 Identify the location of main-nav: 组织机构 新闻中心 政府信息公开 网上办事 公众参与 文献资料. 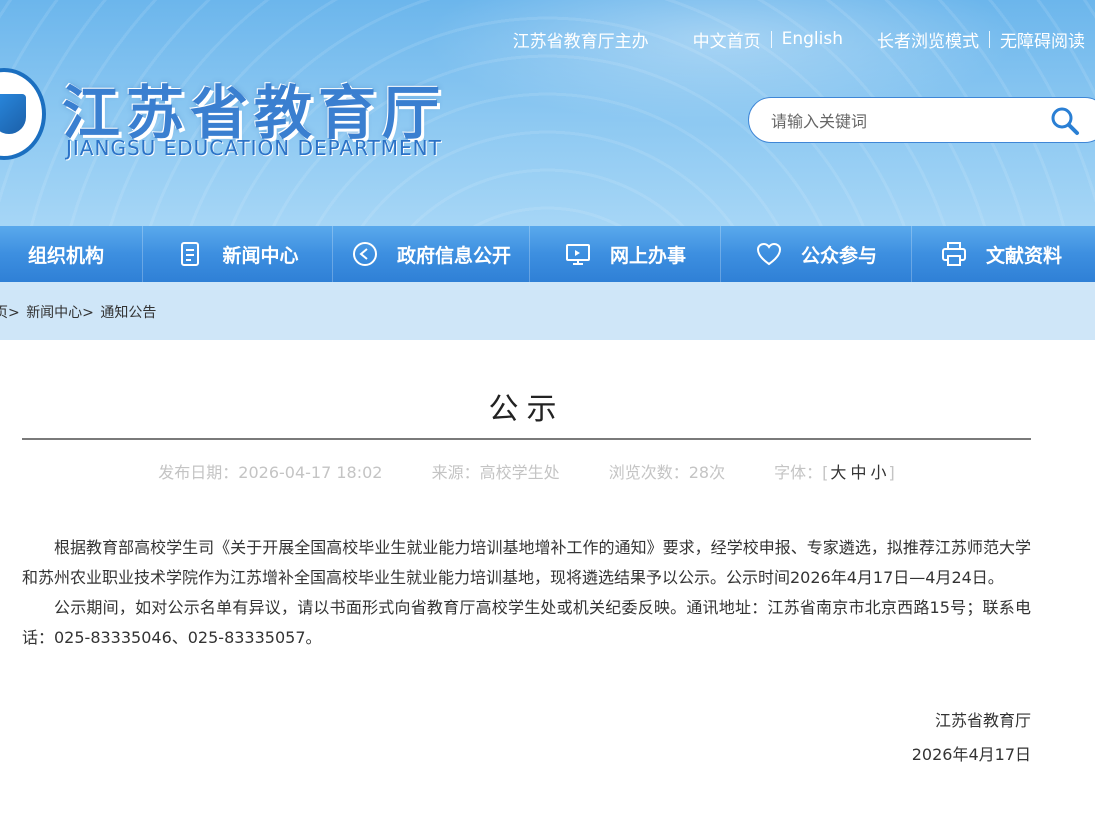
(547, 254).